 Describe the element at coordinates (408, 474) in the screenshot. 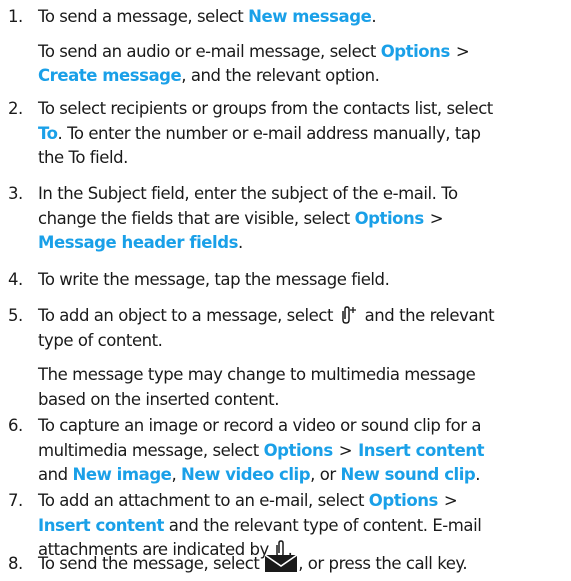

I see `new-sound-clip-option: New sound clip` at that location.